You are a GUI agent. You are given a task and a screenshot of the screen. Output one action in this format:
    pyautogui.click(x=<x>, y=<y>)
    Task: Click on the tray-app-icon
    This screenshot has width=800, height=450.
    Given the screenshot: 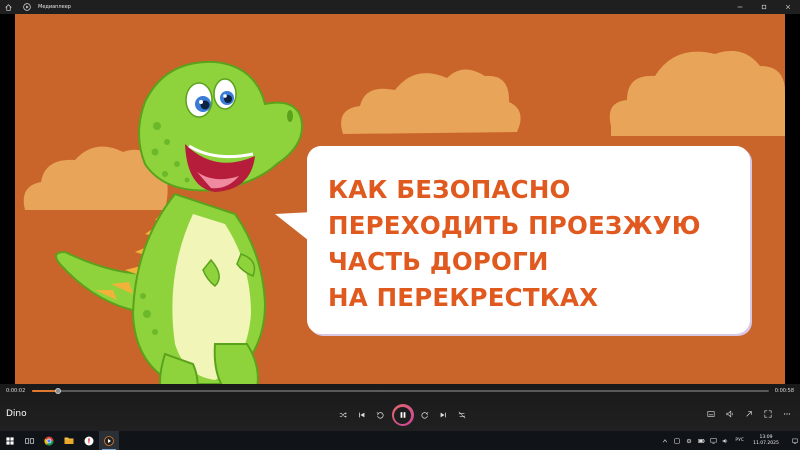 What is the action you would take?
    pyautogui.click(x=677, y=440)
    